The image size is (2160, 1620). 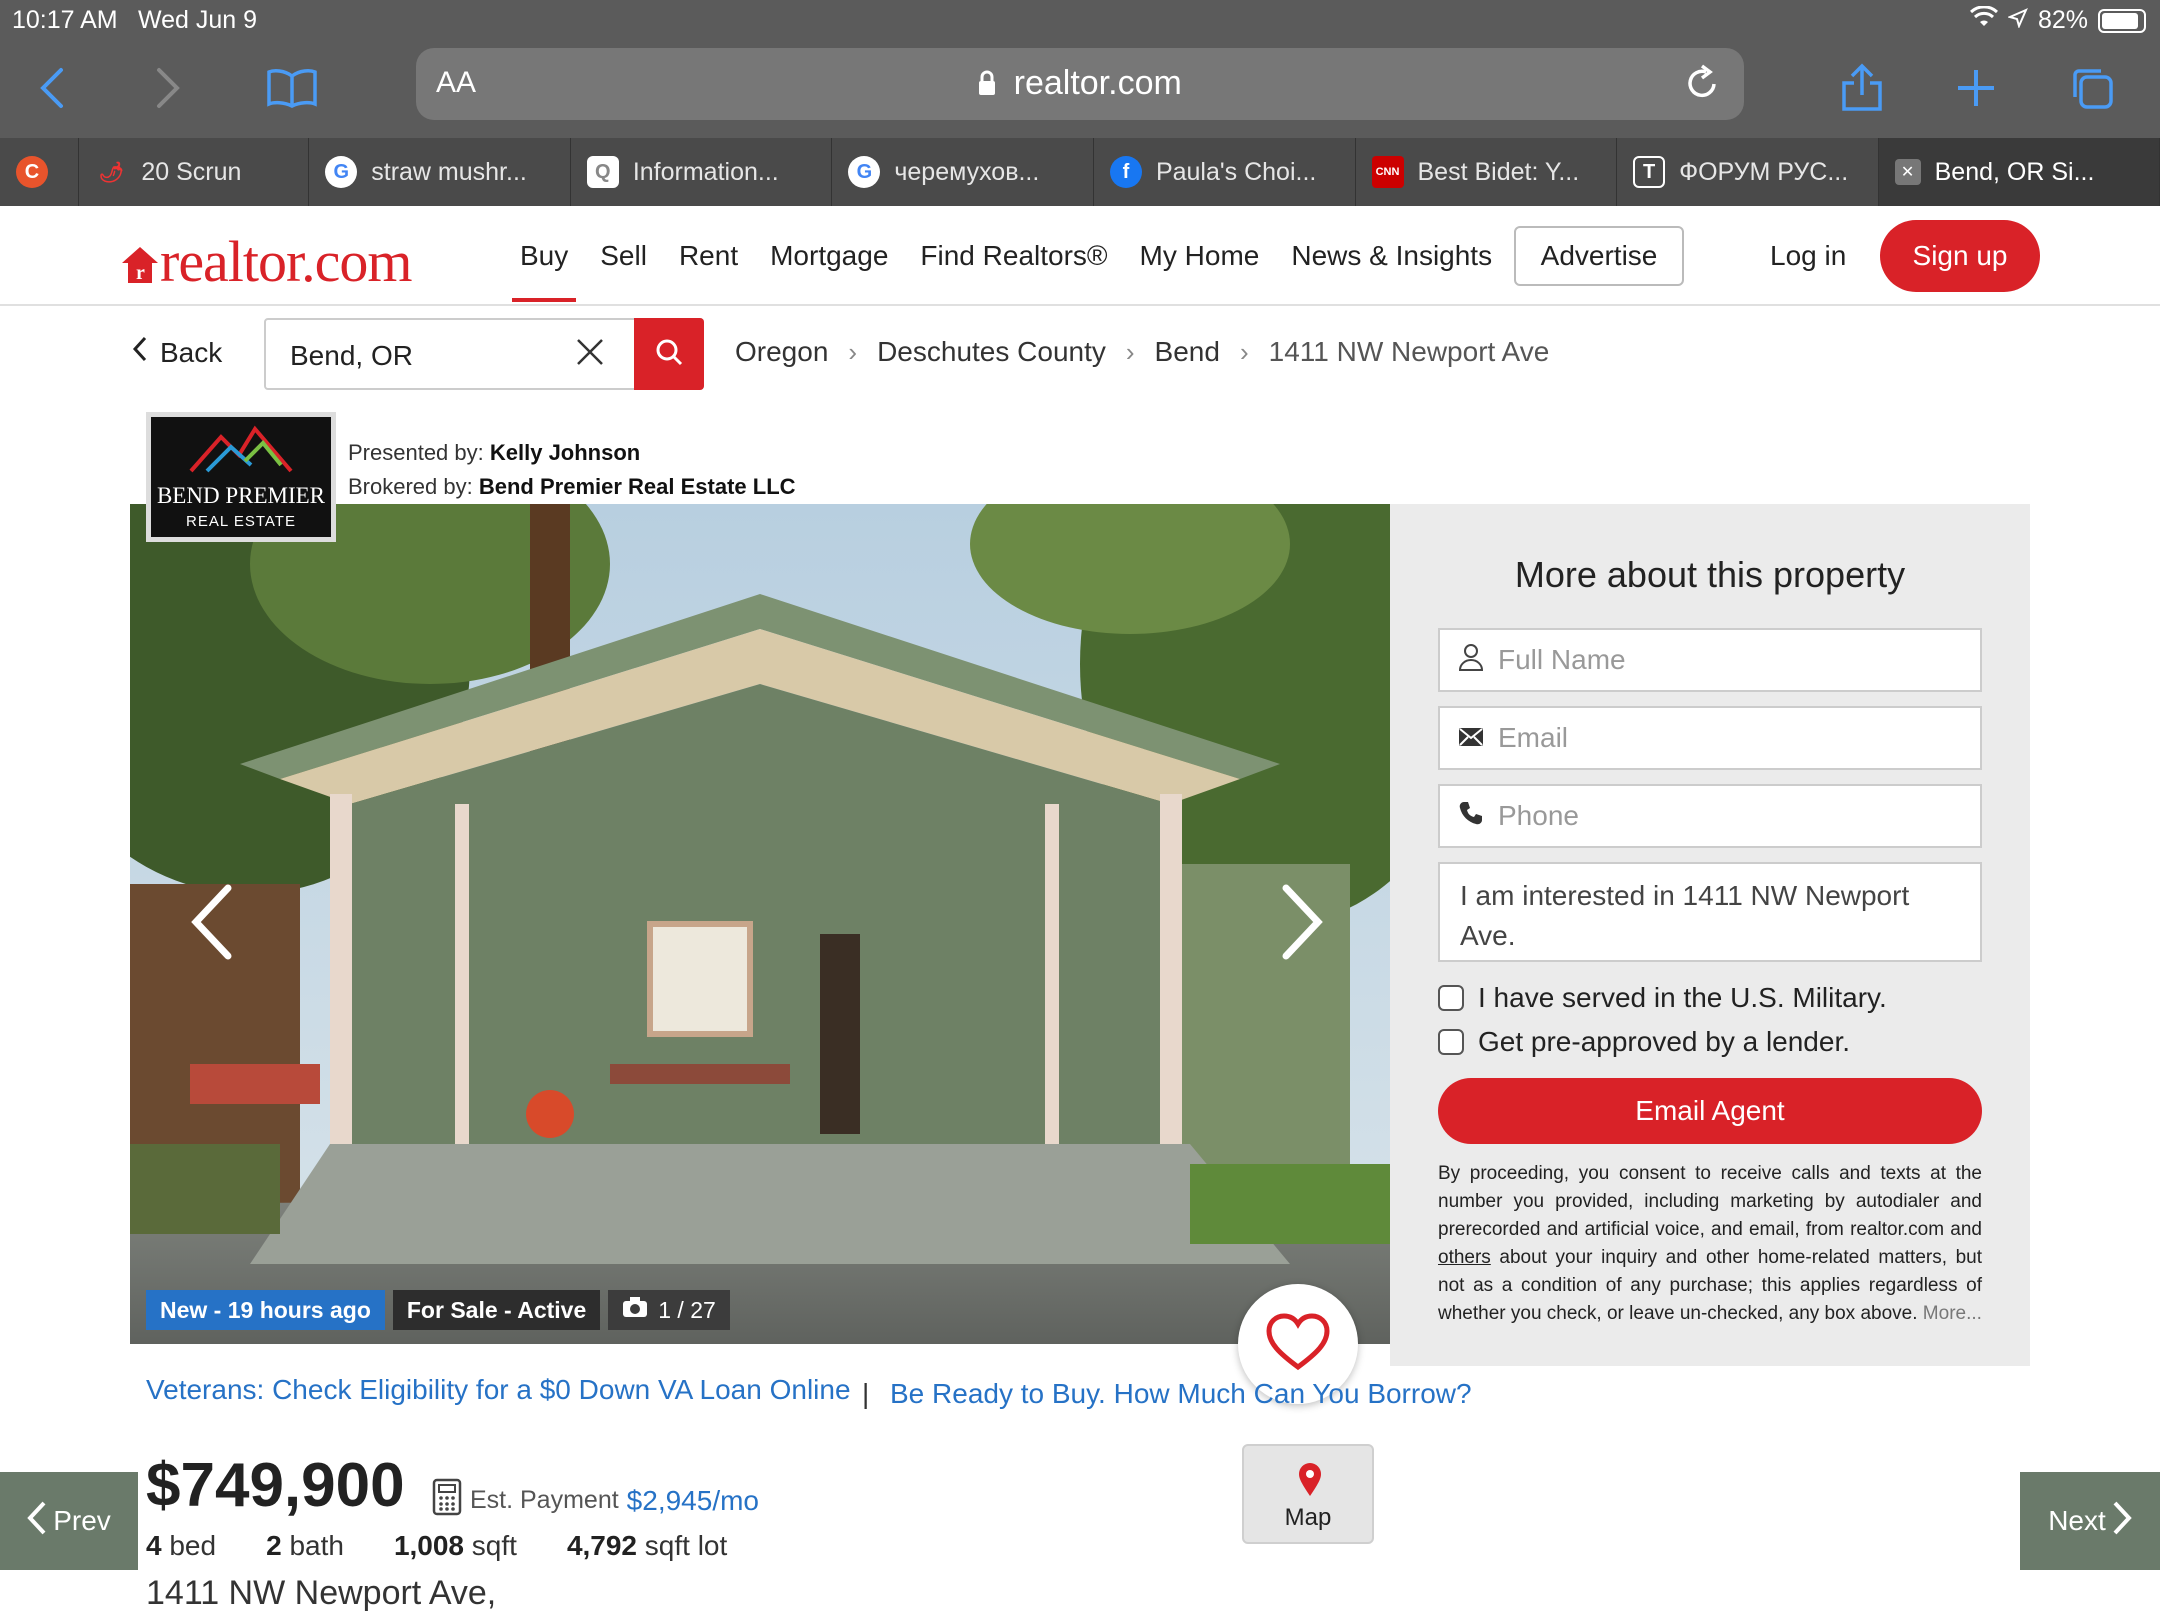 I want to click on nav-rent: Rent, so click(x=708, y=269).